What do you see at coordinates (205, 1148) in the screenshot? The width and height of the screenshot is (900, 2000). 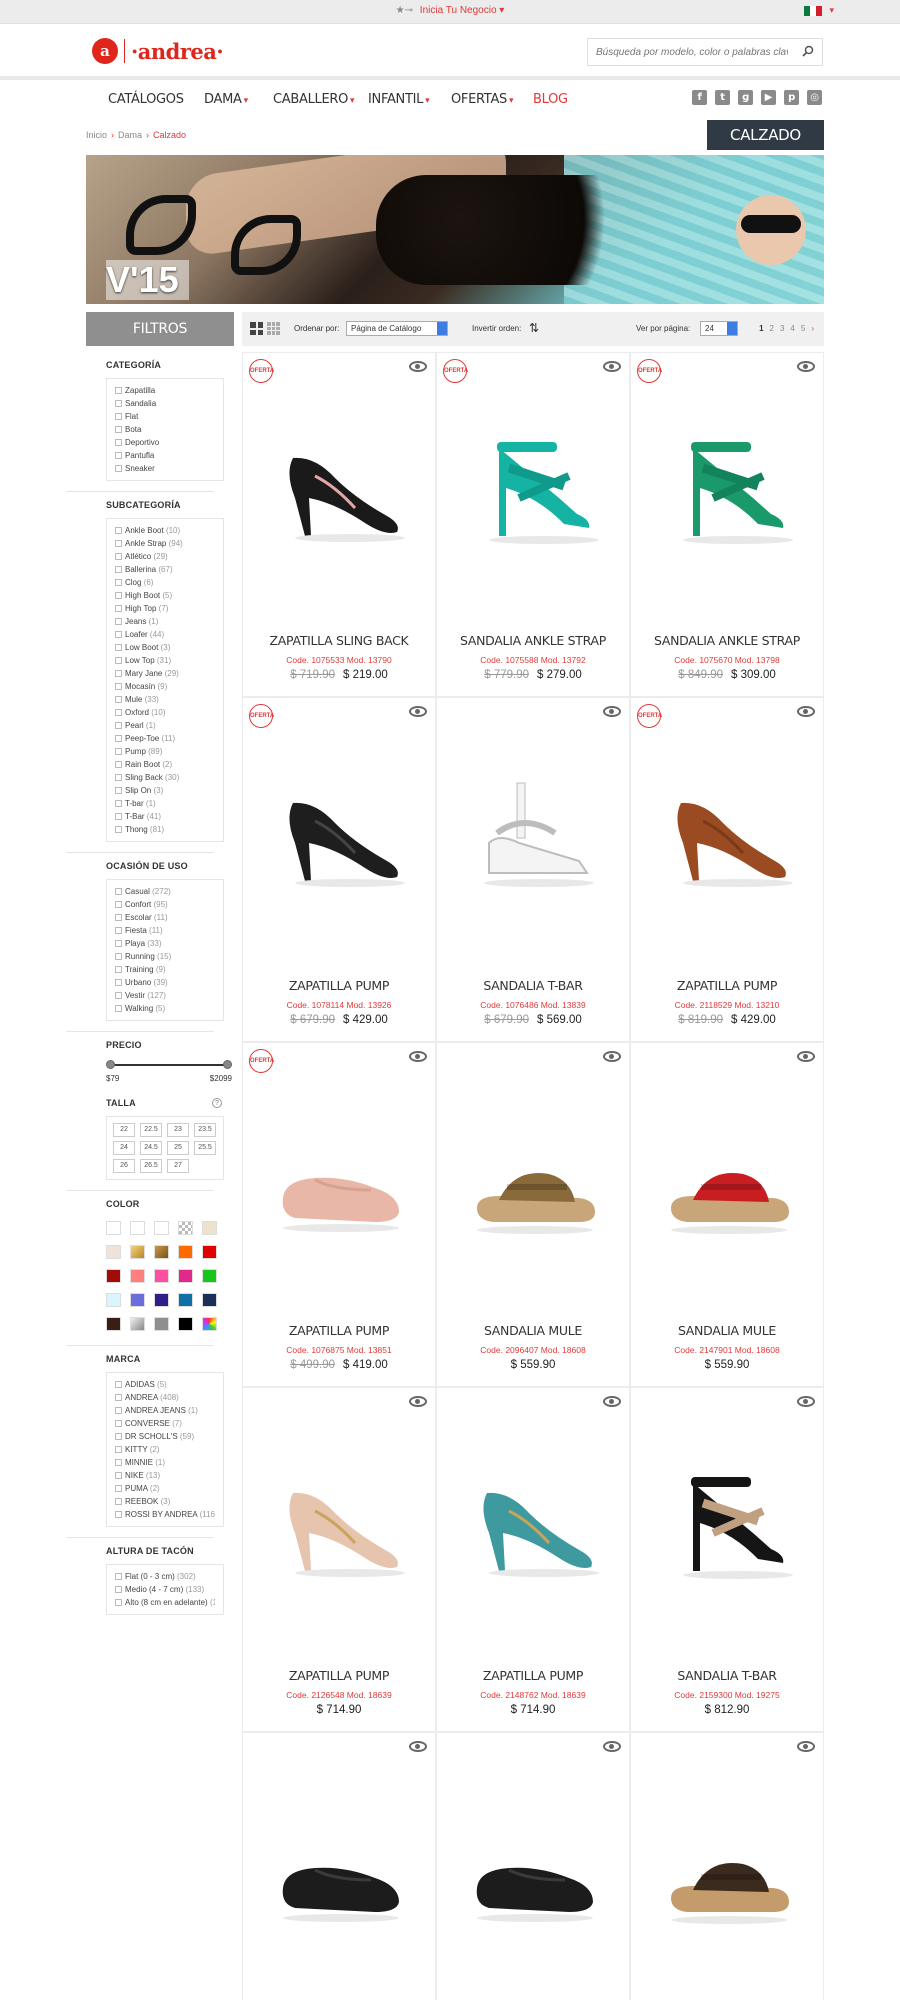 I see `size-option: 25.5` at bounding box center [205, 1148].